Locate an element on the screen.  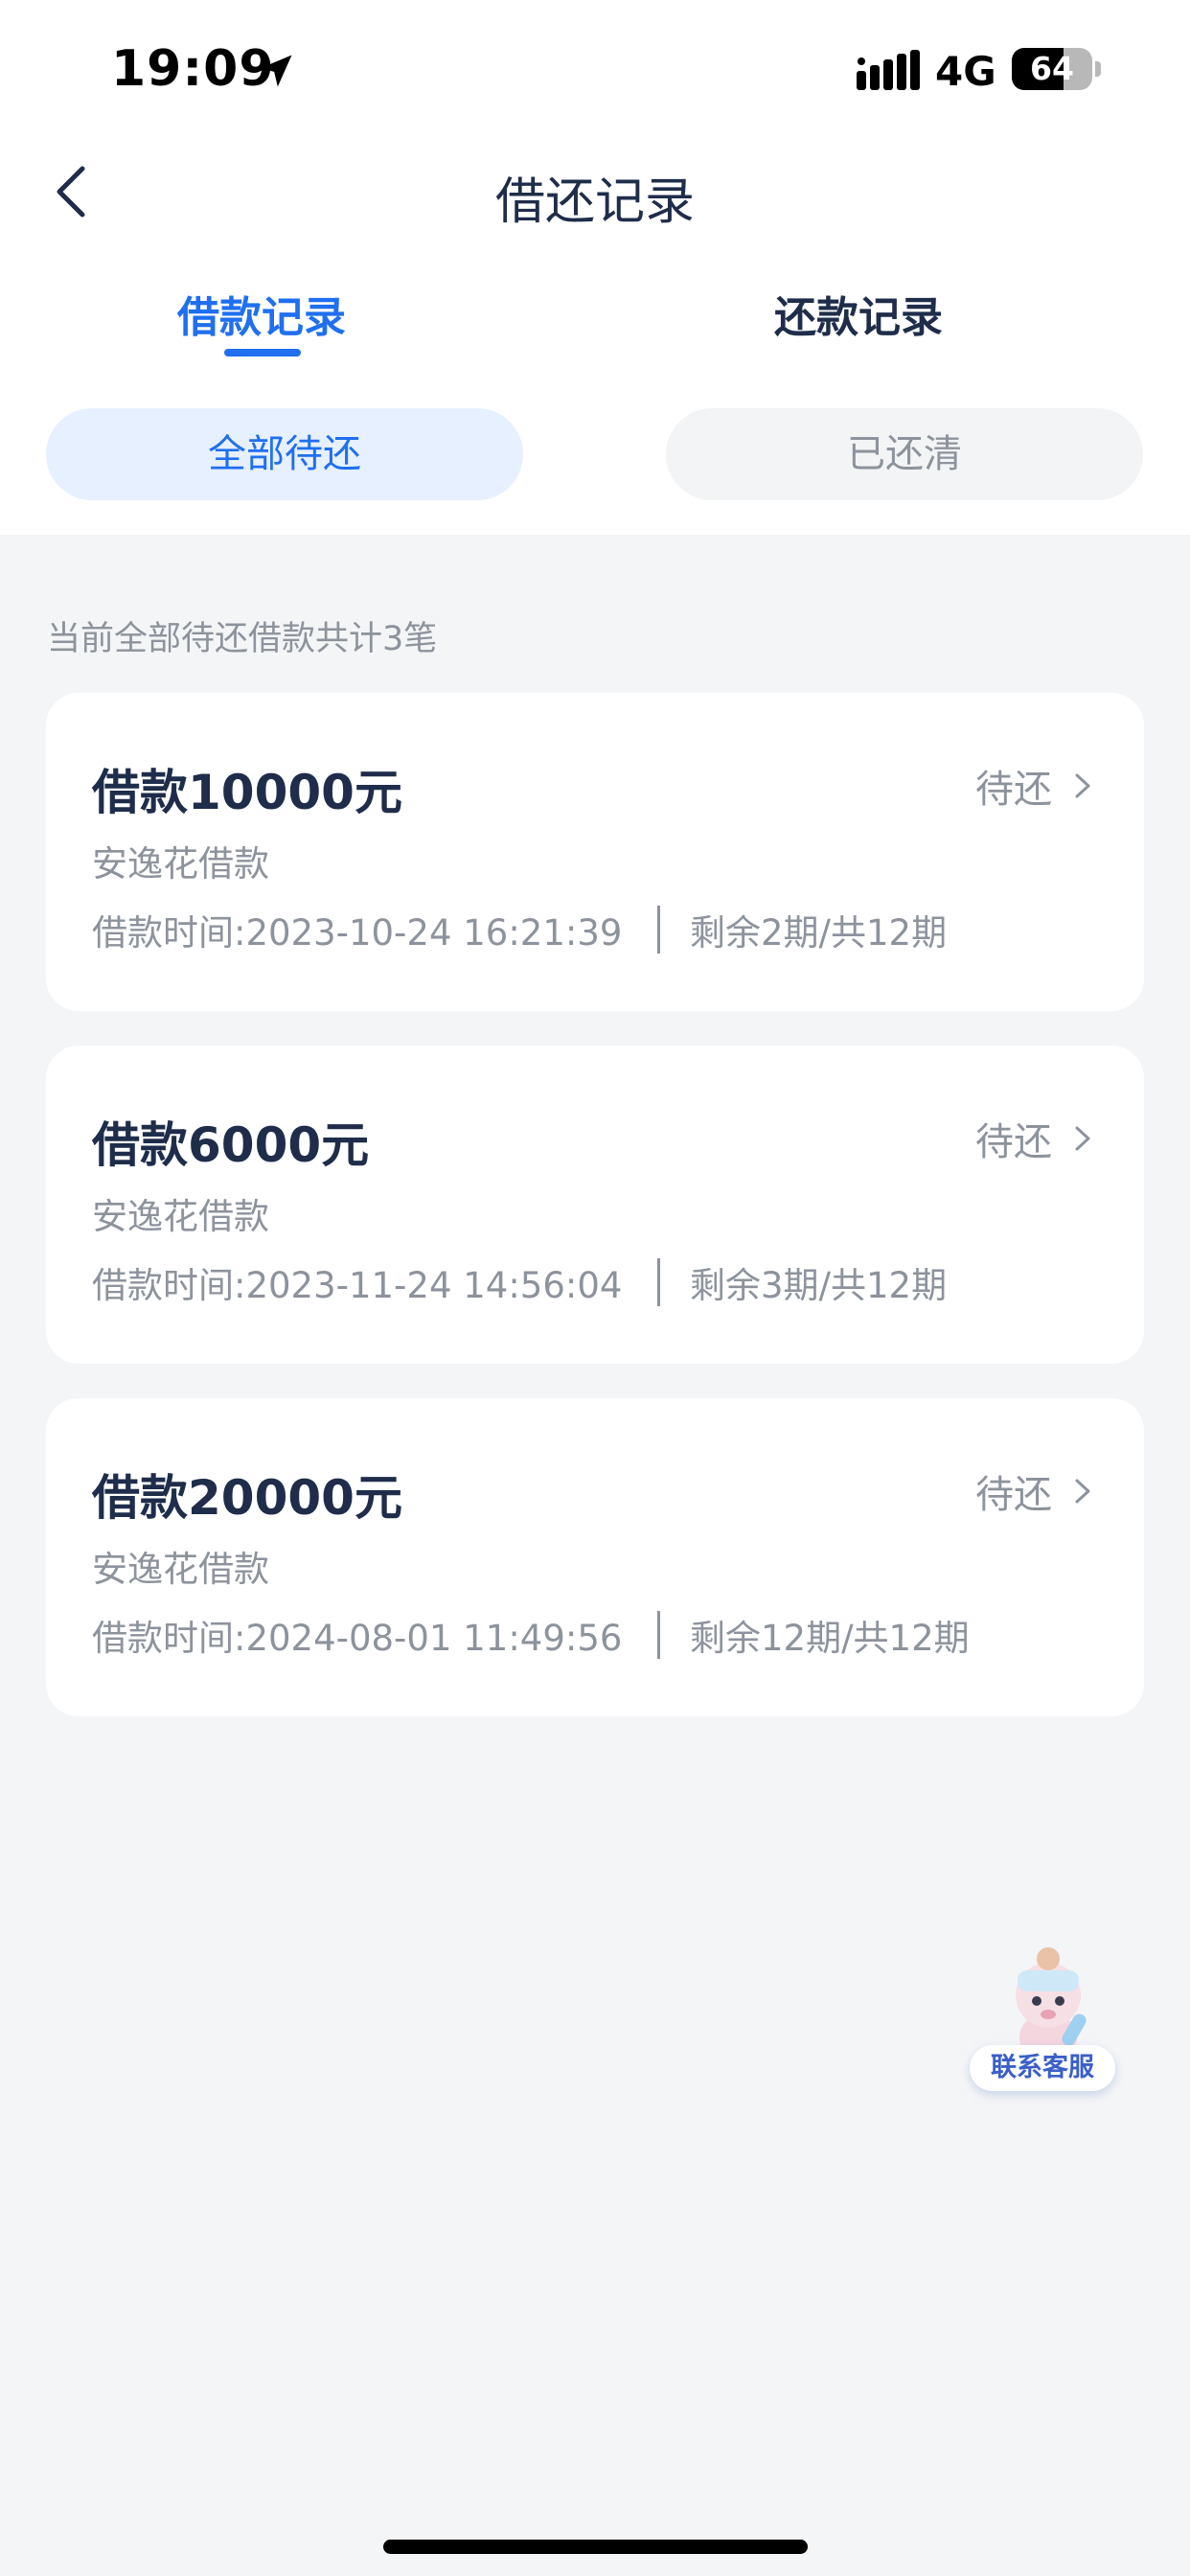
location-arrow-icon is located at coordinates (276, 71).